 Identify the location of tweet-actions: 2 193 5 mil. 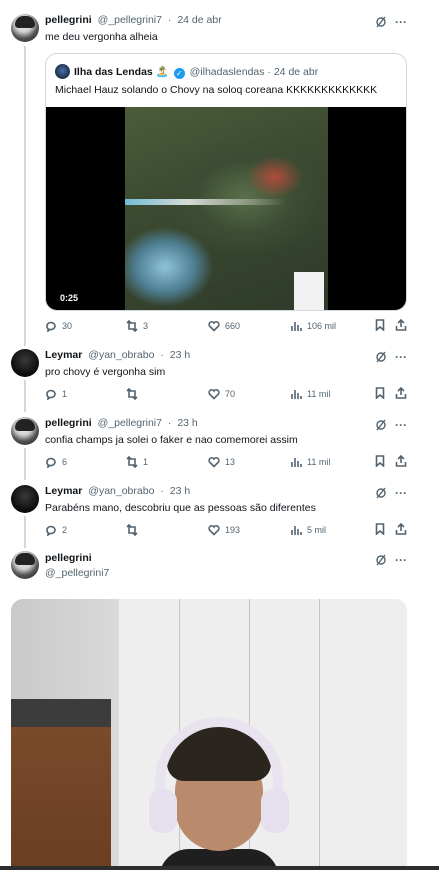
(227, 530).